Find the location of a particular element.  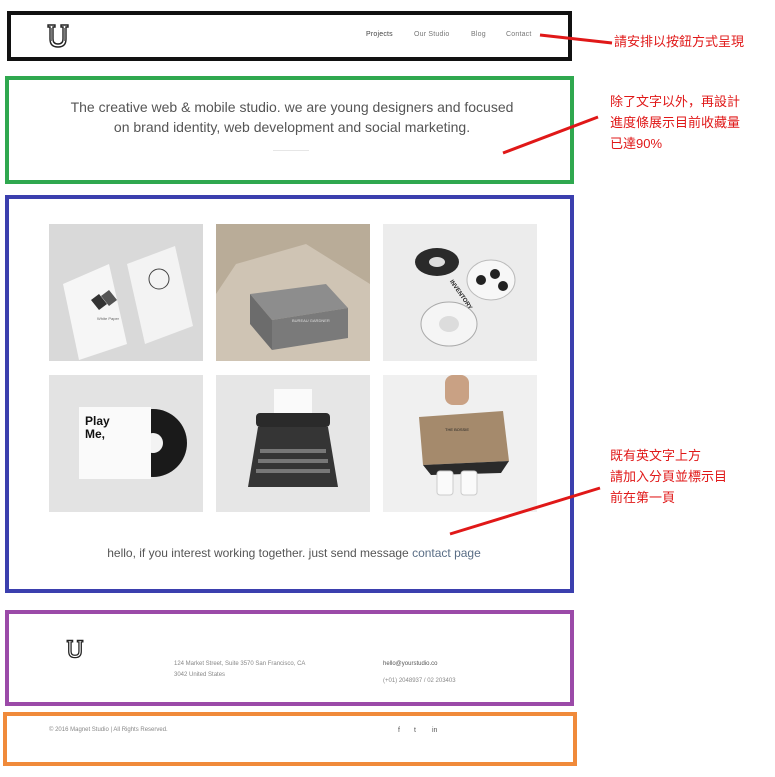

note-gallery-line-2: 請加入分頁並標示目 is located at coordinates (669, 476).